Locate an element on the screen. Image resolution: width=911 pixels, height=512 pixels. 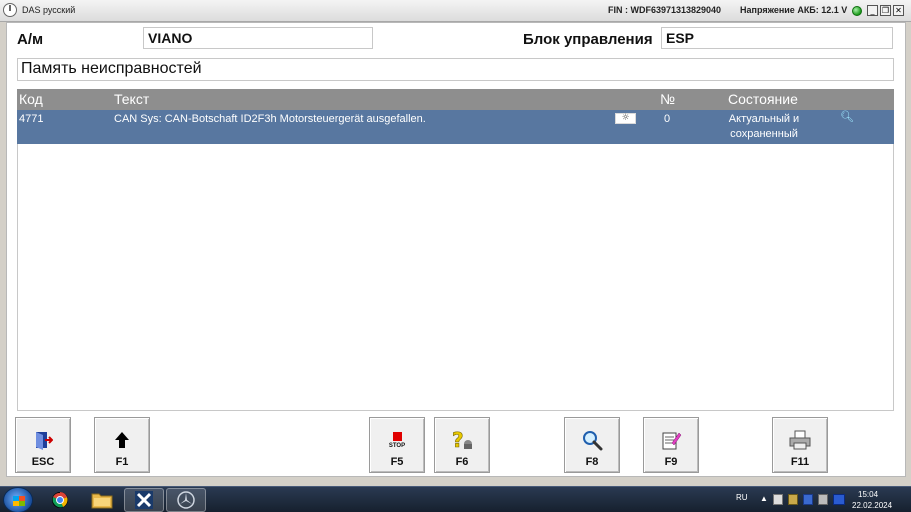
exit-door-icon is located at coordinates (43, 440).